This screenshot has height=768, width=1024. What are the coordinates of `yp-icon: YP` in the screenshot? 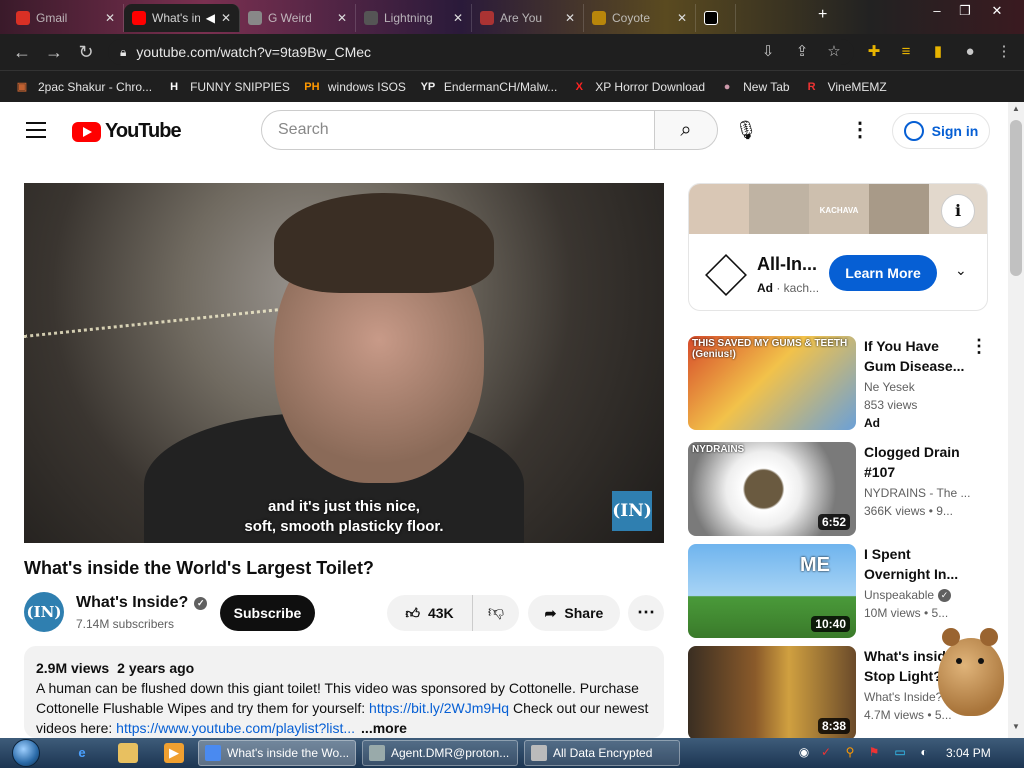 It's located at (428, 86).